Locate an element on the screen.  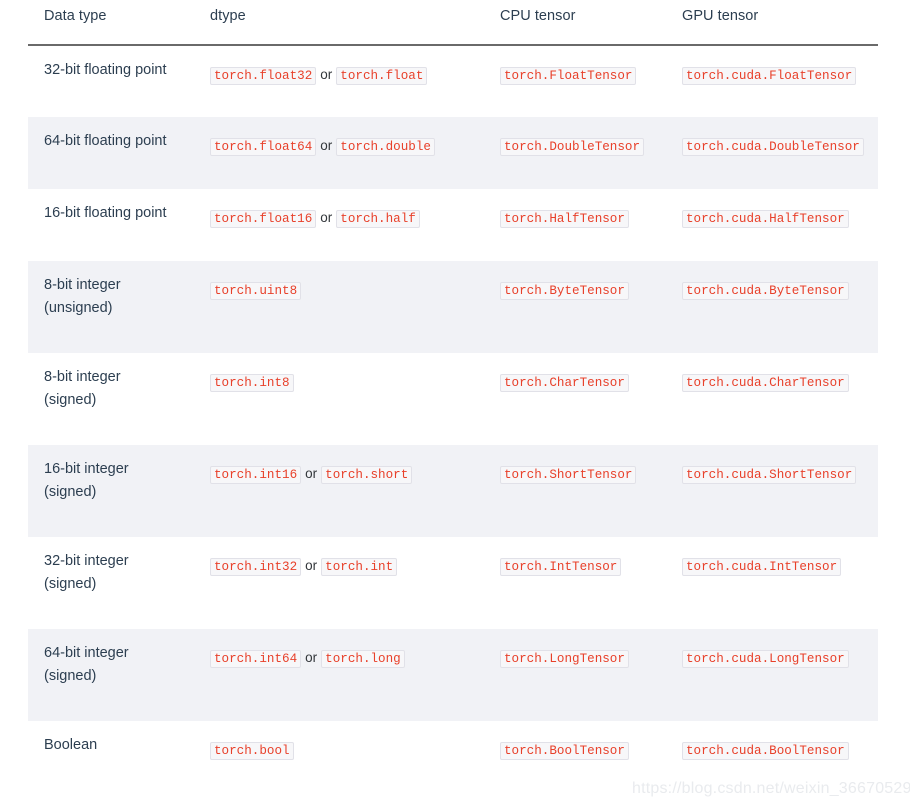
cell-cpu-tensor: torch.IntTensor is located at coordinates (575, 583).